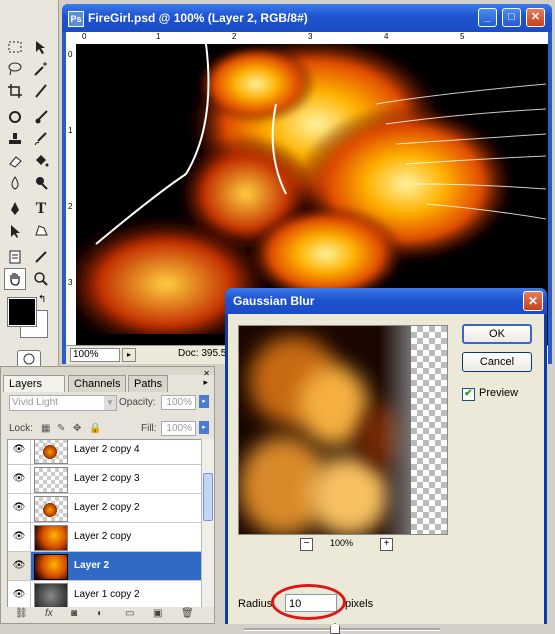  What do you see at coordinates (107, 371) in the screenshot?
I see `layers-panel-titlebar` at bounding box center [107, 371].